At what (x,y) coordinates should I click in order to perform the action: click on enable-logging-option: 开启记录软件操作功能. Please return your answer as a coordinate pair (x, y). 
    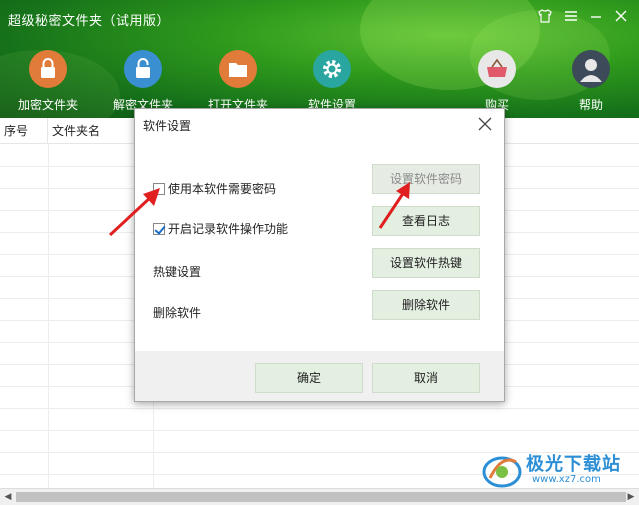
    Looking at the image, I should click on (220, 228).